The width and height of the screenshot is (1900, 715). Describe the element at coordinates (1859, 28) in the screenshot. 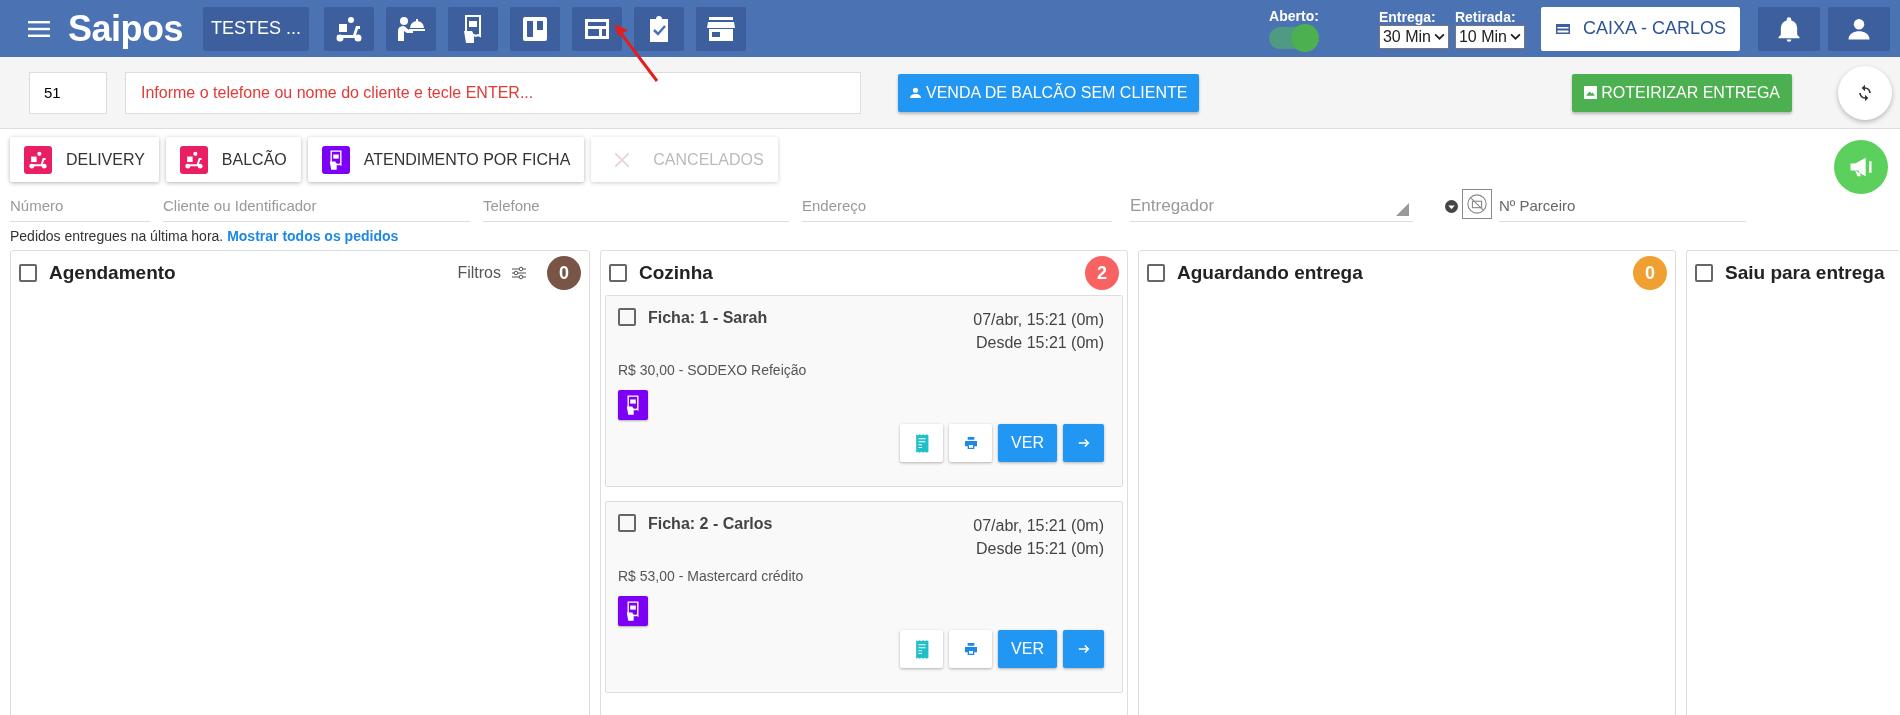

I see `user-button` at that location.